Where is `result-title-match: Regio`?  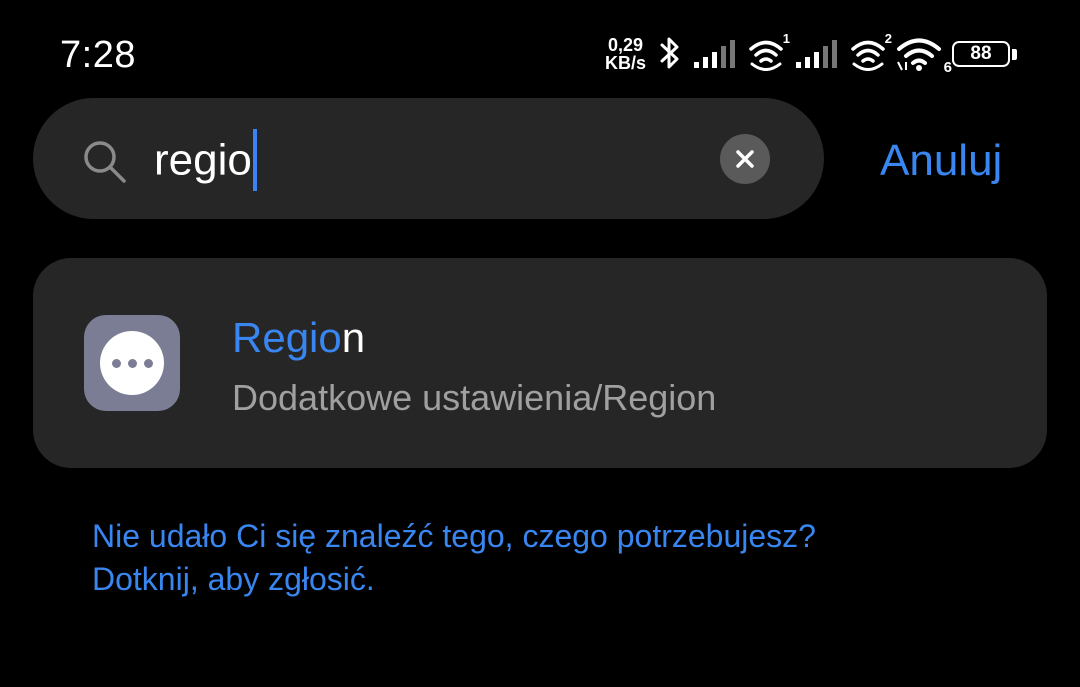
result-title-match: Regio is located at coordinates (287, 337).